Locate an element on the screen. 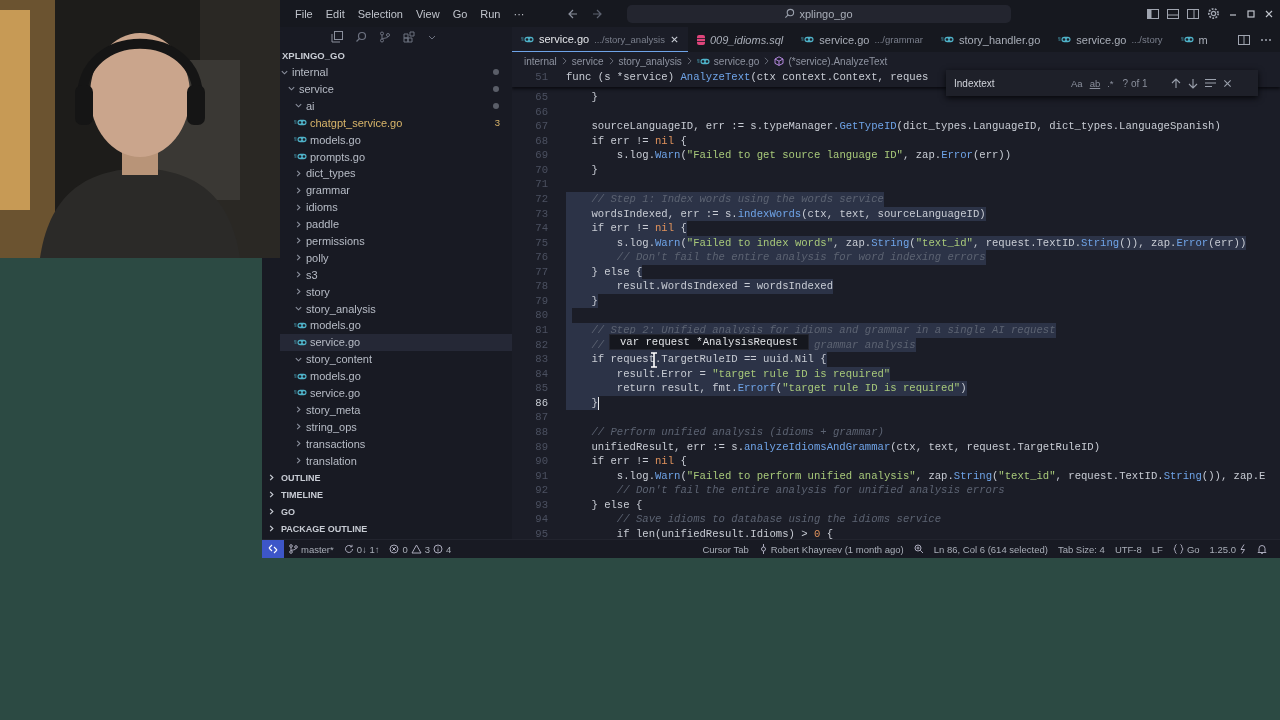 The height and width of the screenshot is (720, 1280). explorer-folder: service is located at coordinates (396, 89).